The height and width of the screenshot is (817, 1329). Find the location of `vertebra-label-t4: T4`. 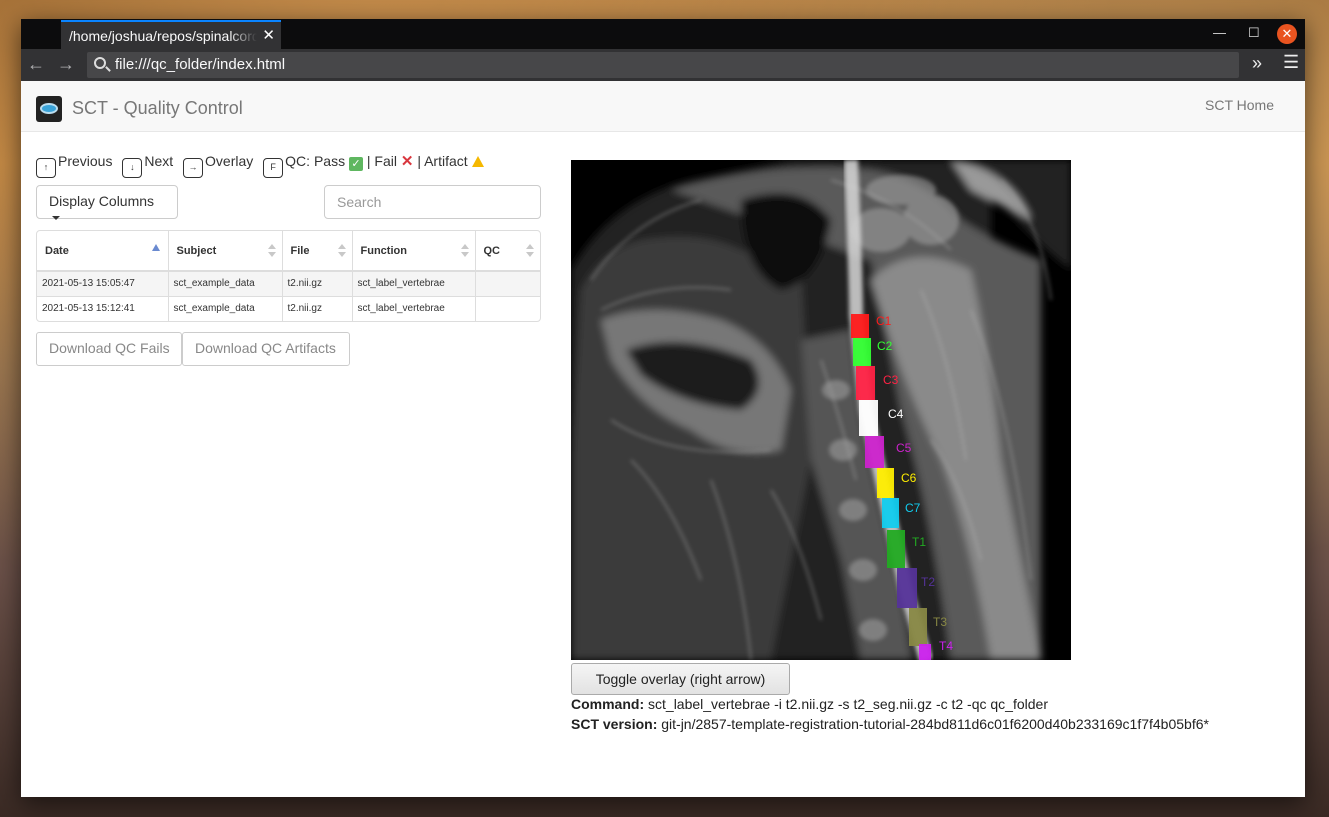

vertebra-label-t4: T4 is located at coordinates (946, 646).